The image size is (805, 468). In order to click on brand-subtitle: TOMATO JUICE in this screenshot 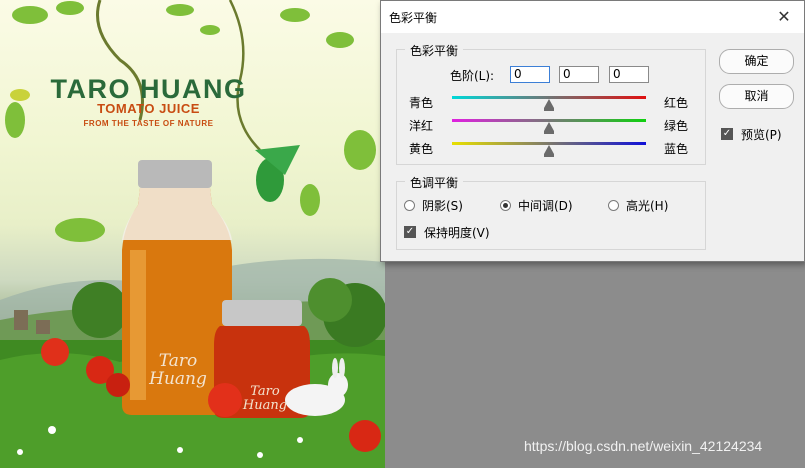, I will do `click(148, 108)`.